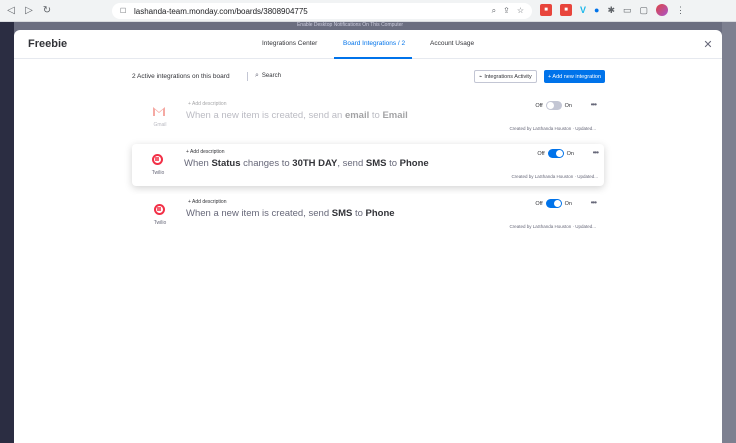 The image size is (736, 443). I want to click on puzzle-icon: ✱, so click(611, 10).